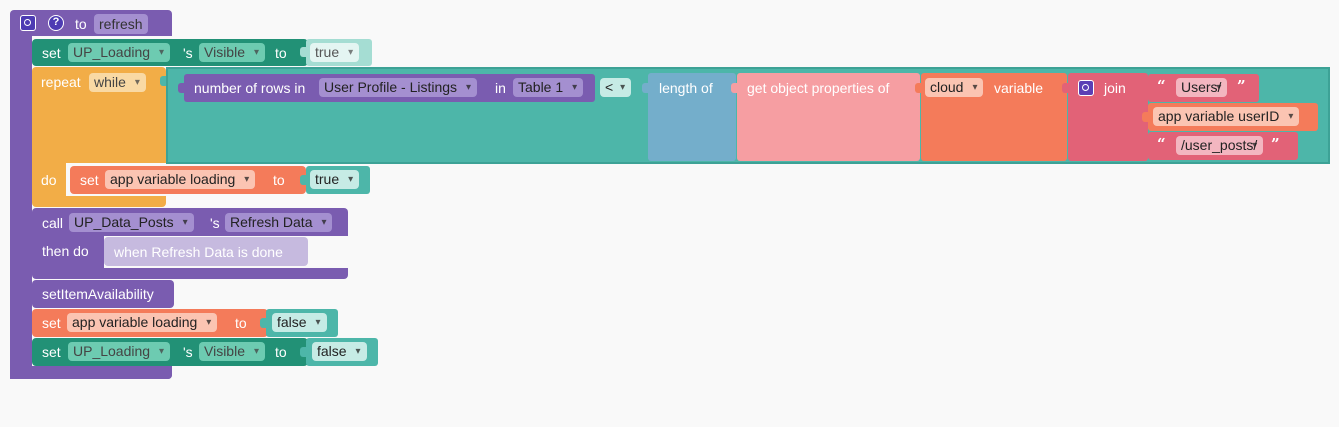 This screenshot has height=427, width=1339. I want to click on then-do-label: then do, so click(65, 251).